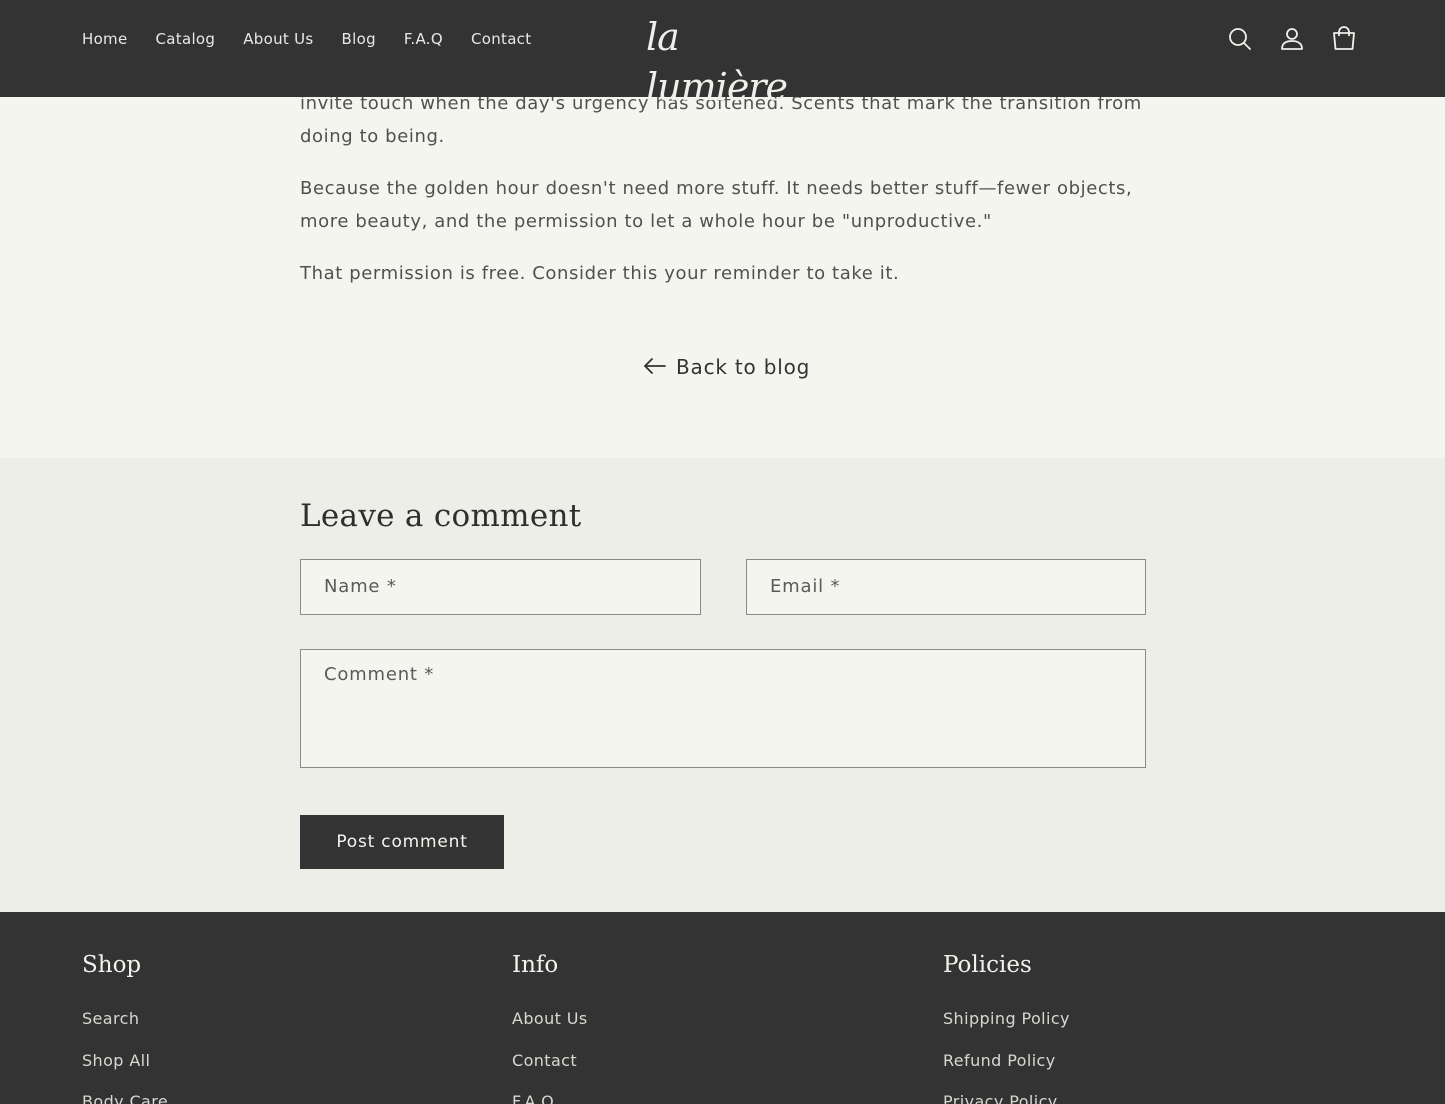 This screenshot has width=1445, height=1104. Describe the element at coordinates (500, 587) in the screenshot. I see `name-field: Name *` at that location.